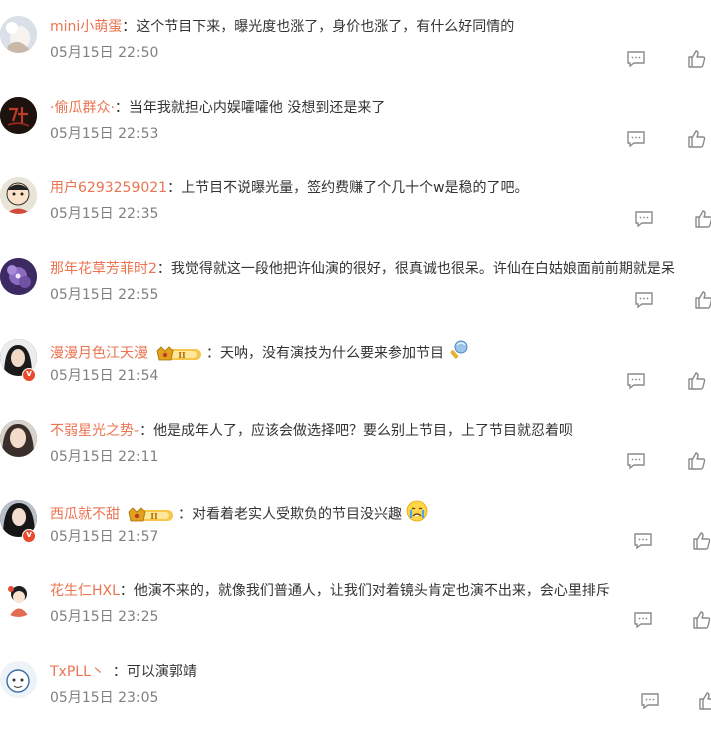  I want to click on username: 西瓜就不甜, so click(85, 515).